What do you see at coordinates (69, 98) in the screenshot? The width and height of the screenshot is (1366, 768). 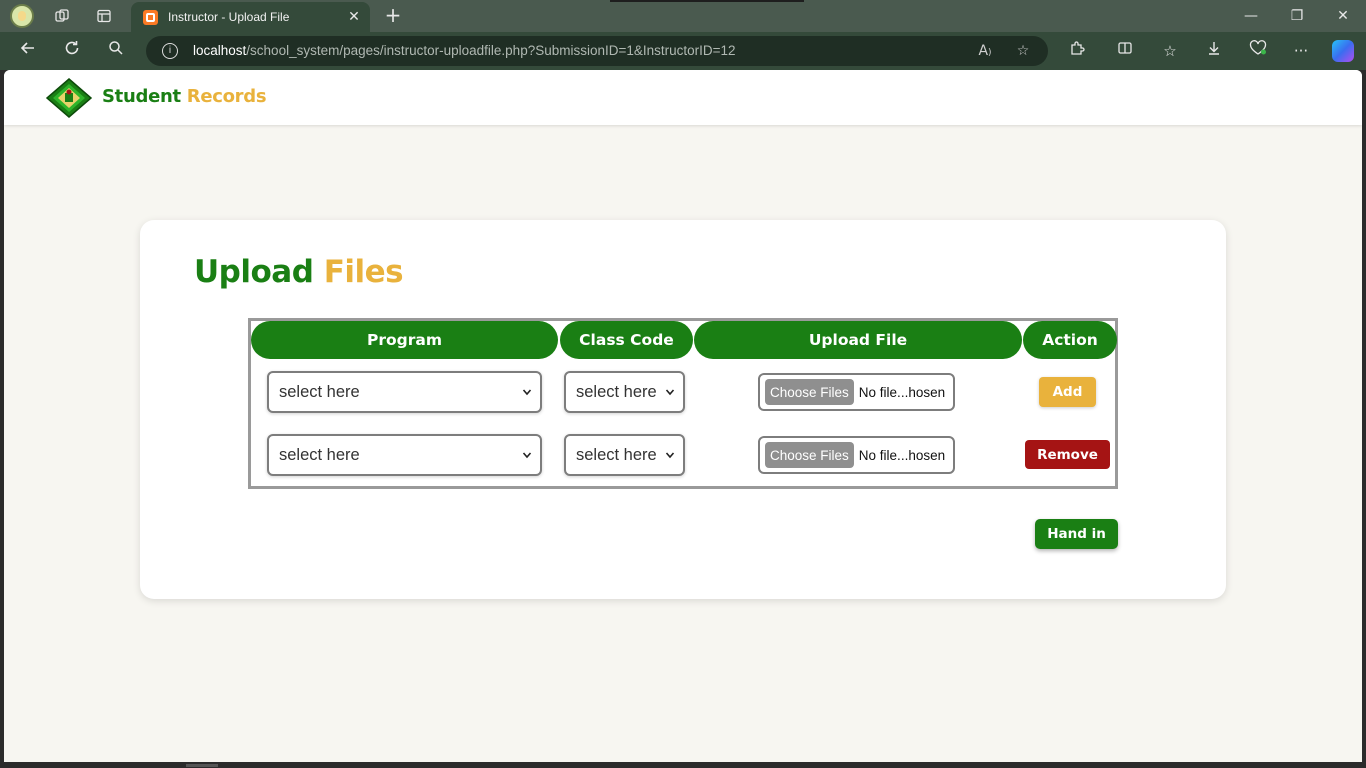 I see `school-logo-icon` at bounding box center [69, 98].